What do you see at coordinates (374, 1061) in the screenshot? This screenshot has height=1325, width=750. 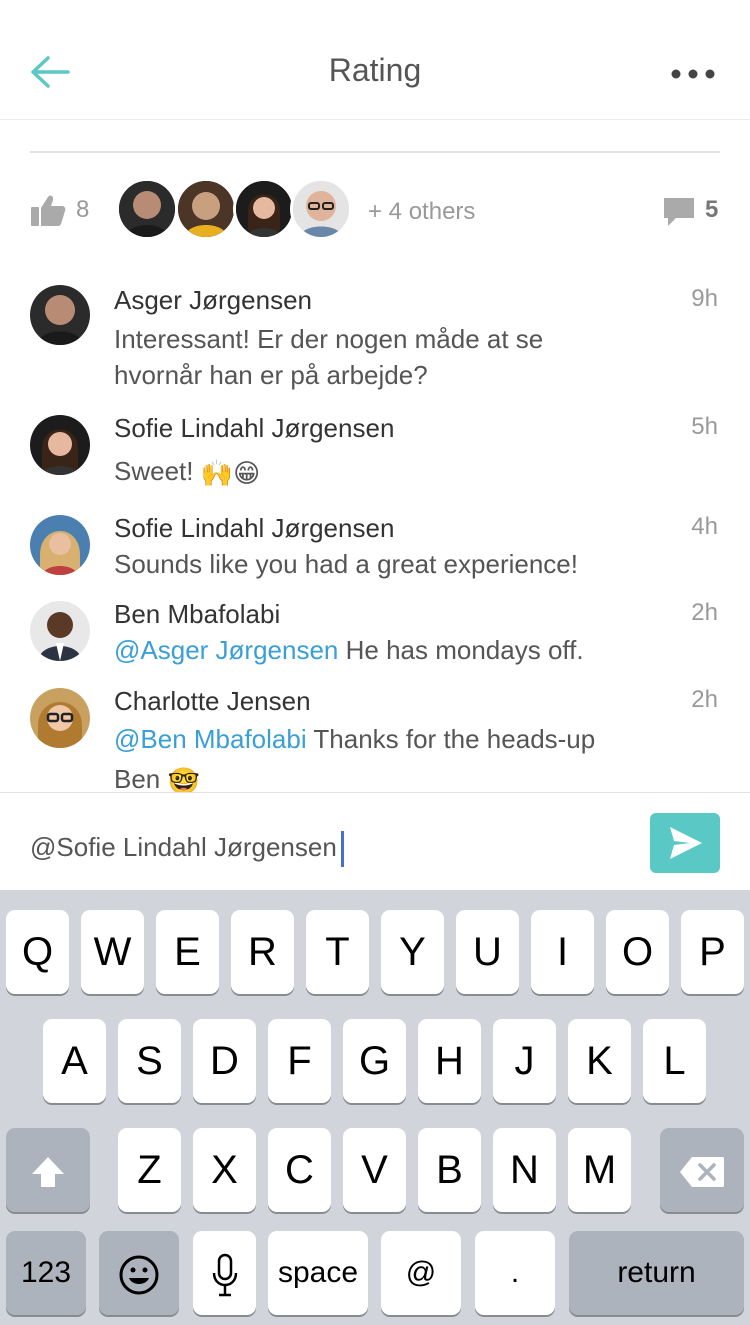 I see `key: G` at bounding box center [374, 1061].